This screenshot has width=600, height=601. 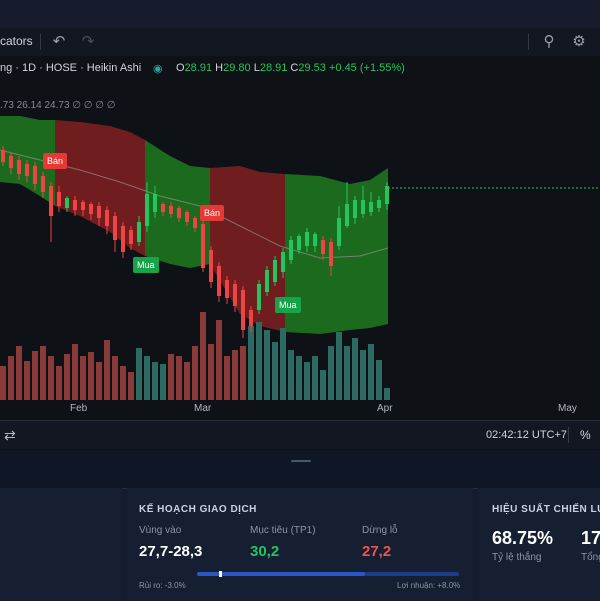 What do you see at coordinates (300, 434) in the screenshot?
I see `chart-status-bar: ⇄ 02:42:12 UTC+7 %` at bounding box center [300, 434].